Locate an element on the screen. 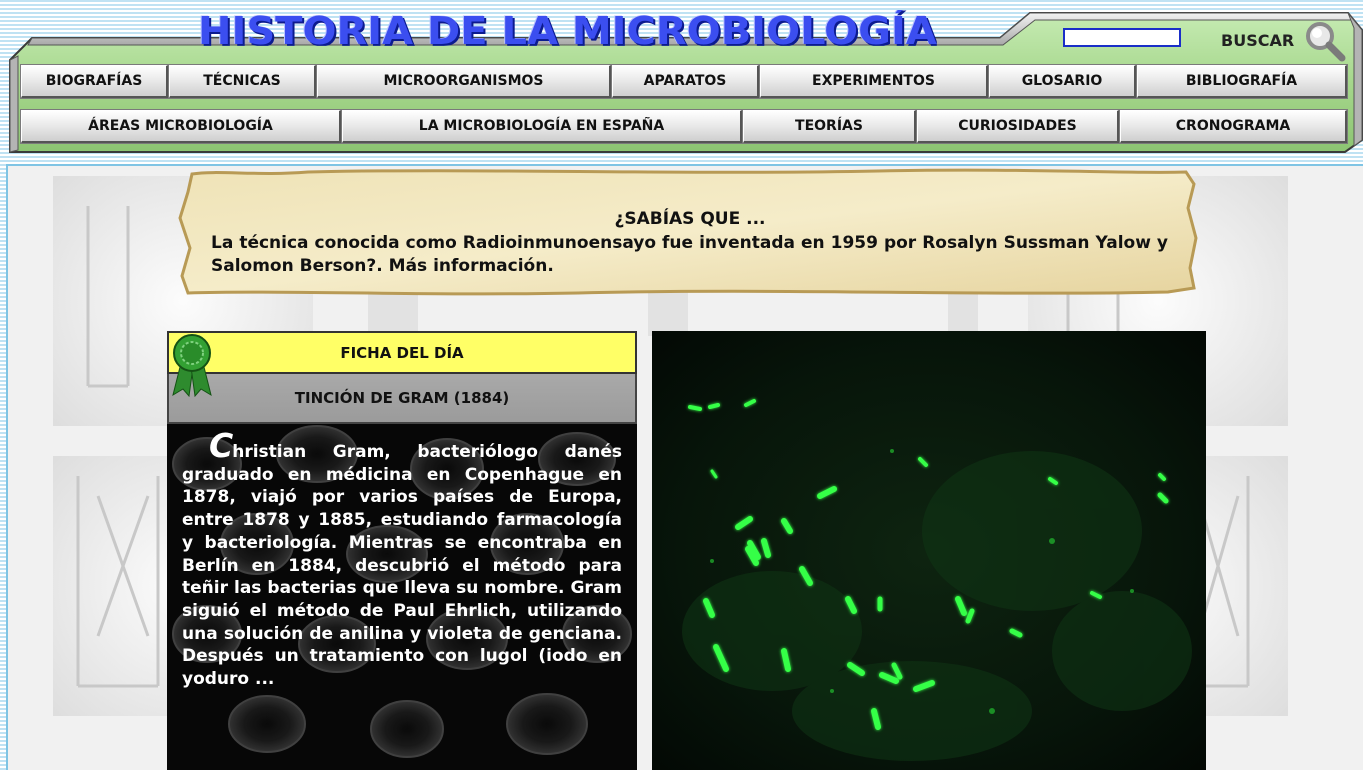  nav-curiosidades: CURIOSIDADES is located at coordinates (1018, 126).